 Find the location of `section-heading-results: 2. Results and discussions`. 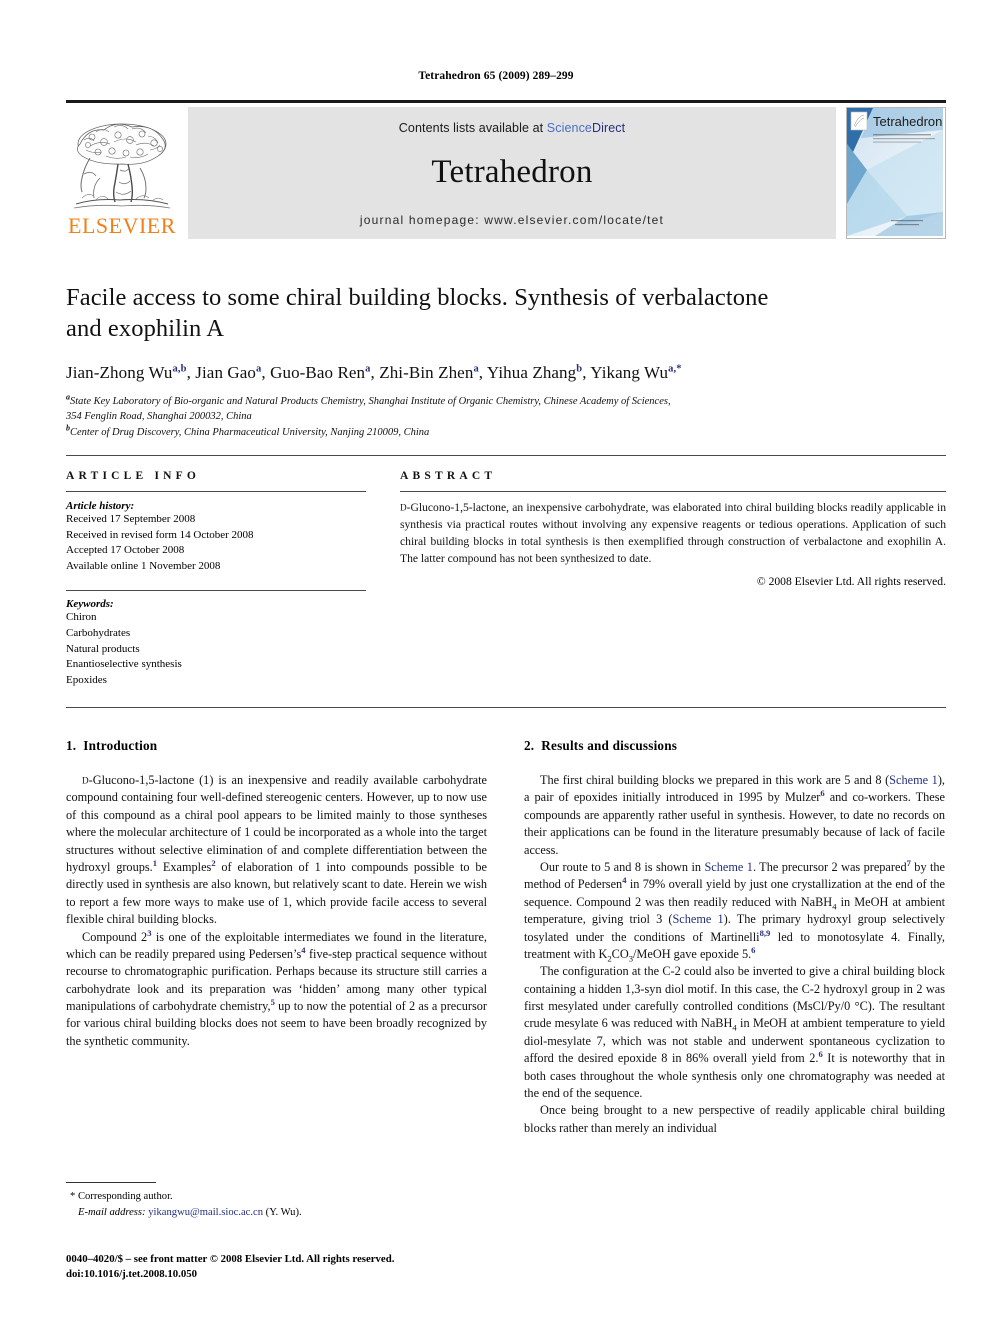

section-heading-results: 2. Results and discussions is located at coordinates (734, 746).